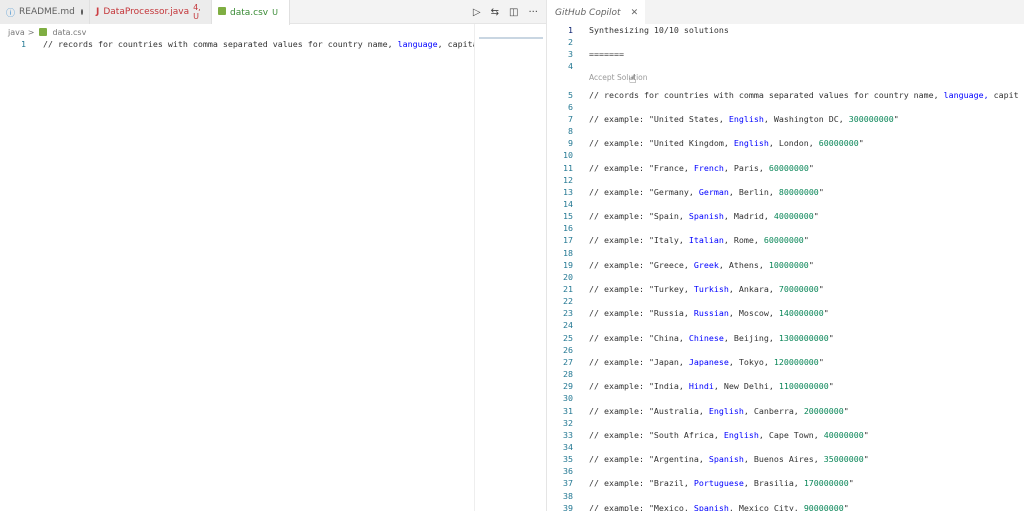  I want to click on line-number: 10, so click(568, 155).